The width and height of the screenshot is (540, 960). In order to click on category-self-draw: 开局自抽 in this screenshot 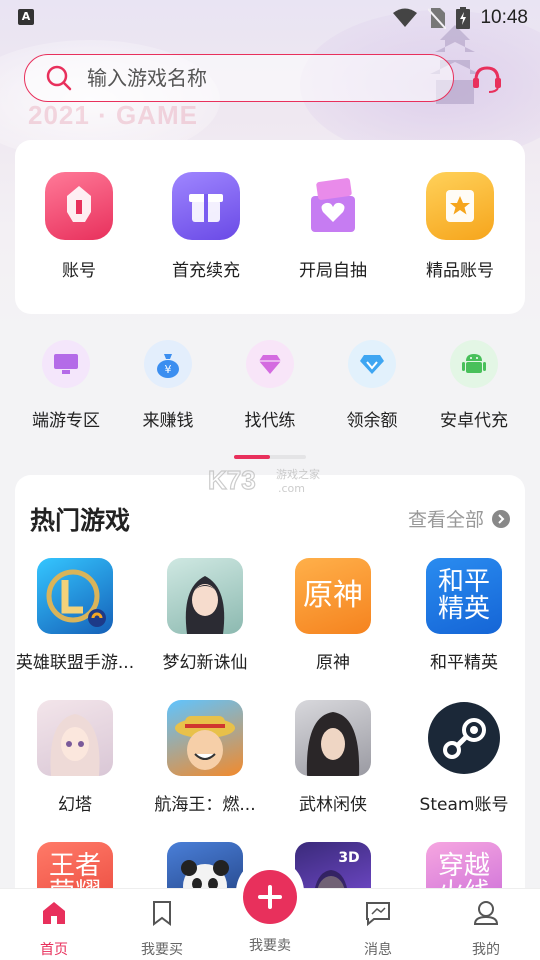, I will do `click(333, 226)`.